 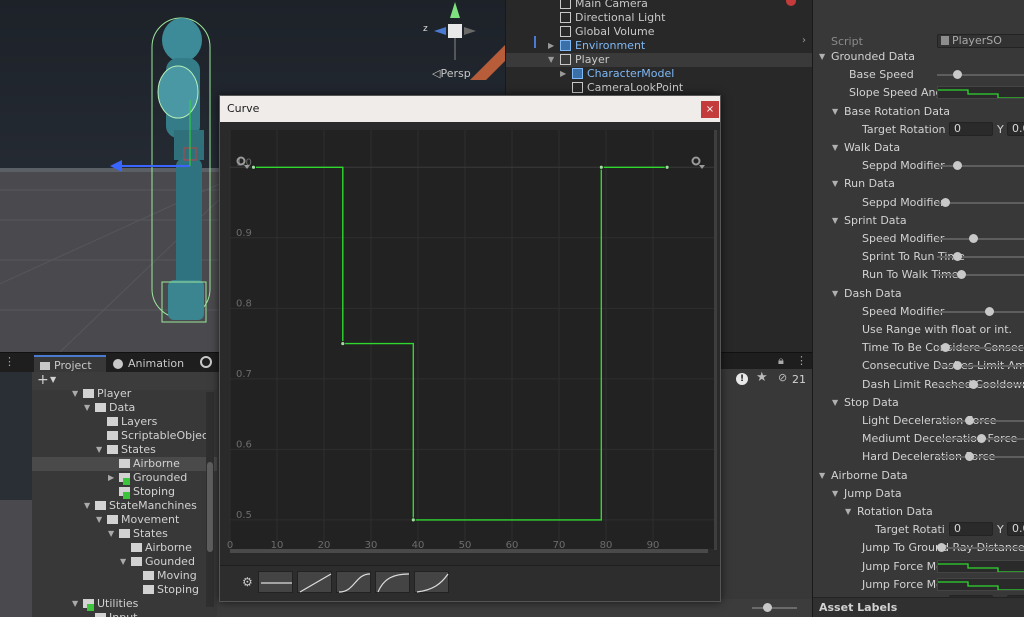 I want to click on script-field: PlayerSO, so click(x=980, y=41).